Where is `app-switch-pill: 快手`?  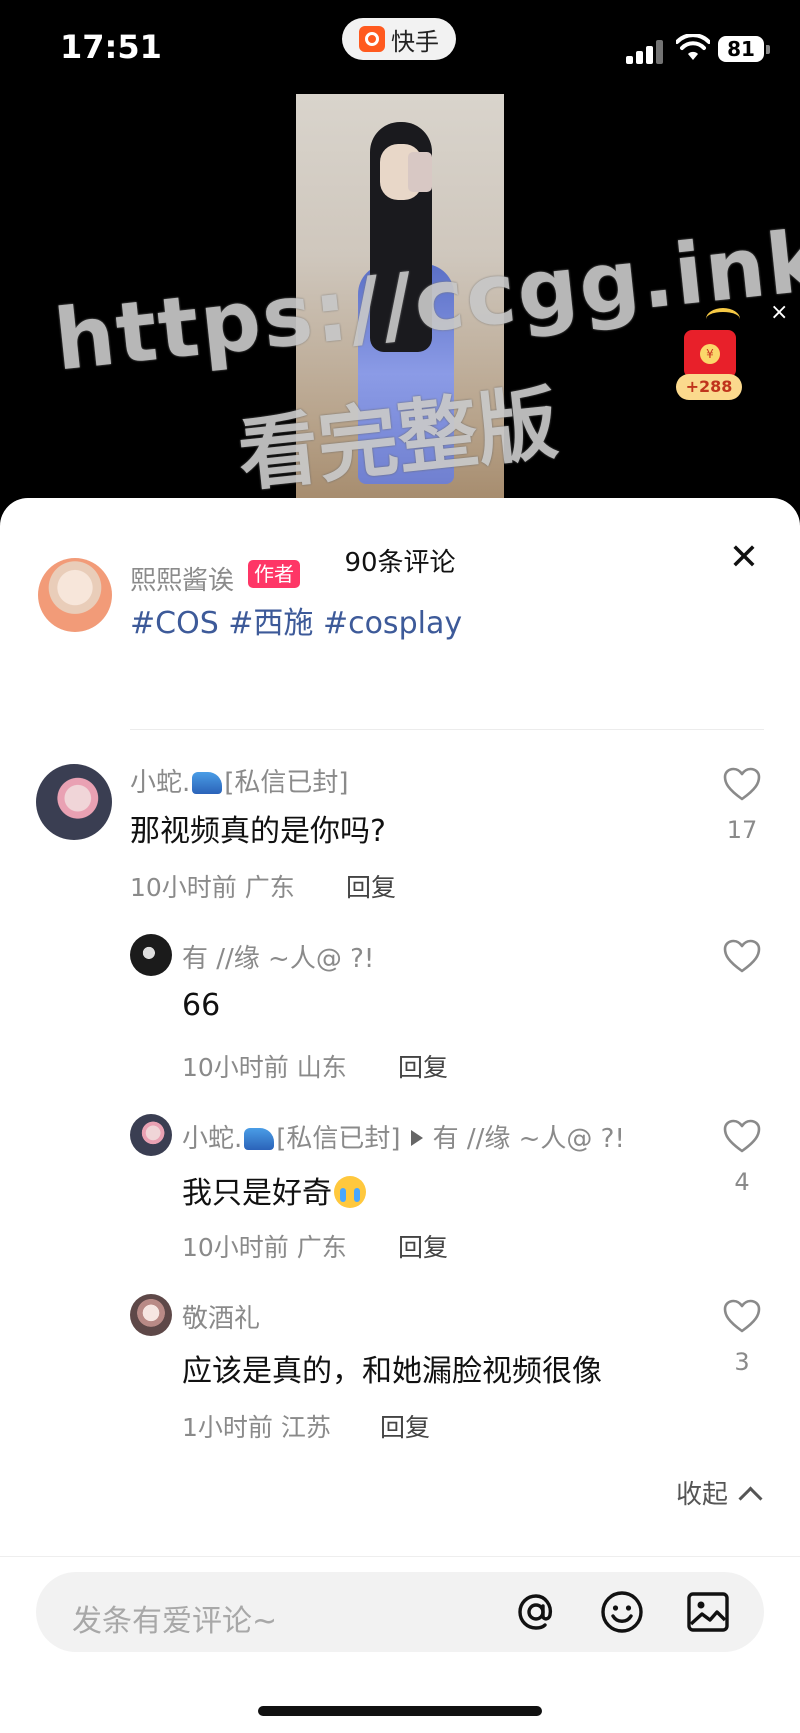 app-switch-pill: 快手 is located at coordinates (399, 39).